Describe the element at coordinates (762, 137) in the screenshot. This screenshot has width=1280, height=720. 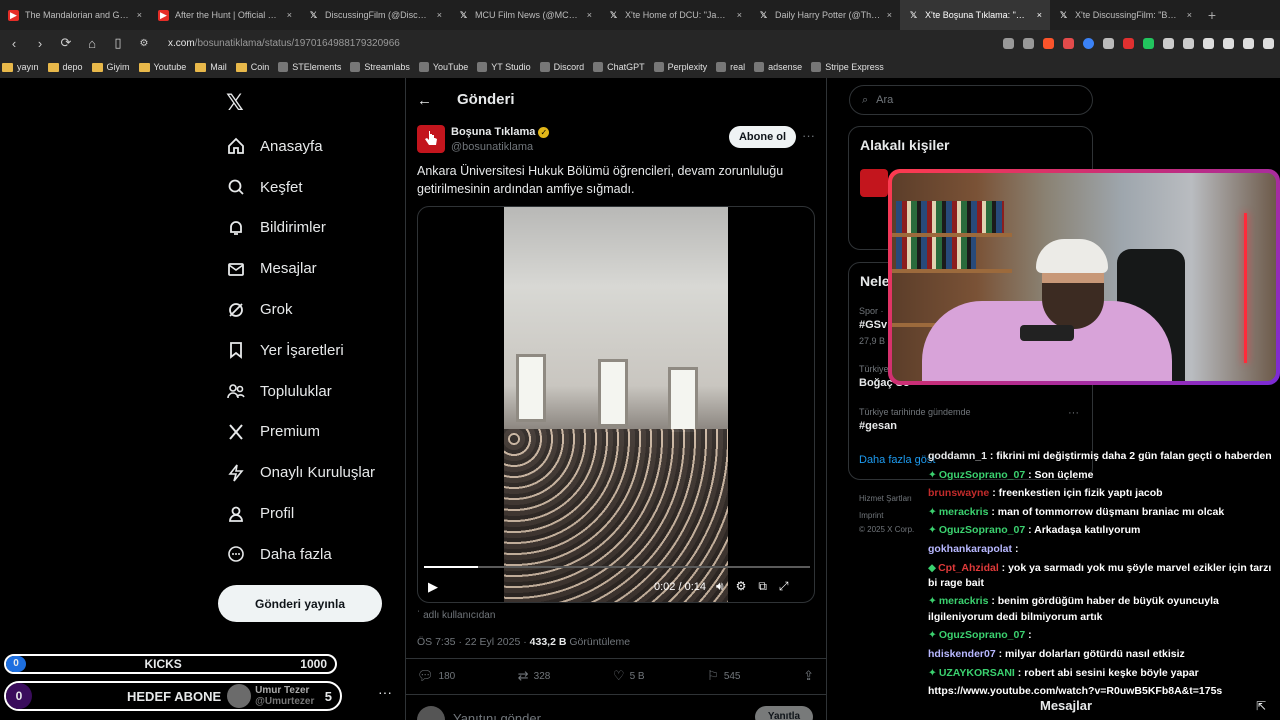
I see `subscribe-button: Abone ol` at that location.